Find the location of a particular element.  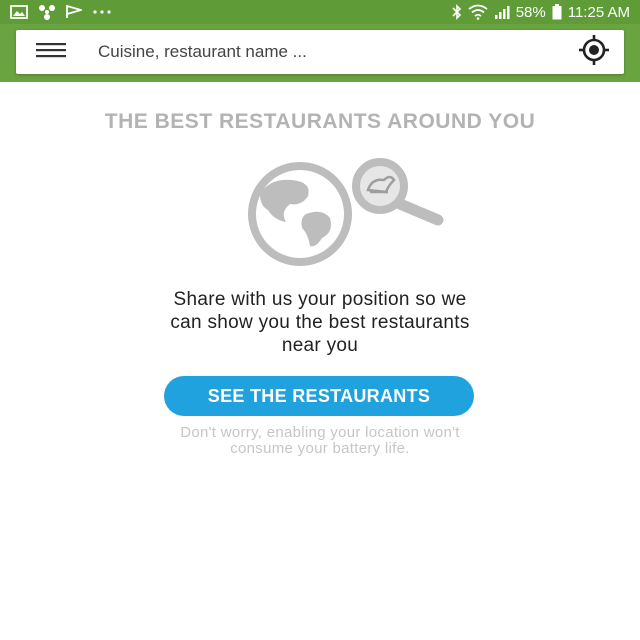

gallery-icon is located at coordinates (19, 12).